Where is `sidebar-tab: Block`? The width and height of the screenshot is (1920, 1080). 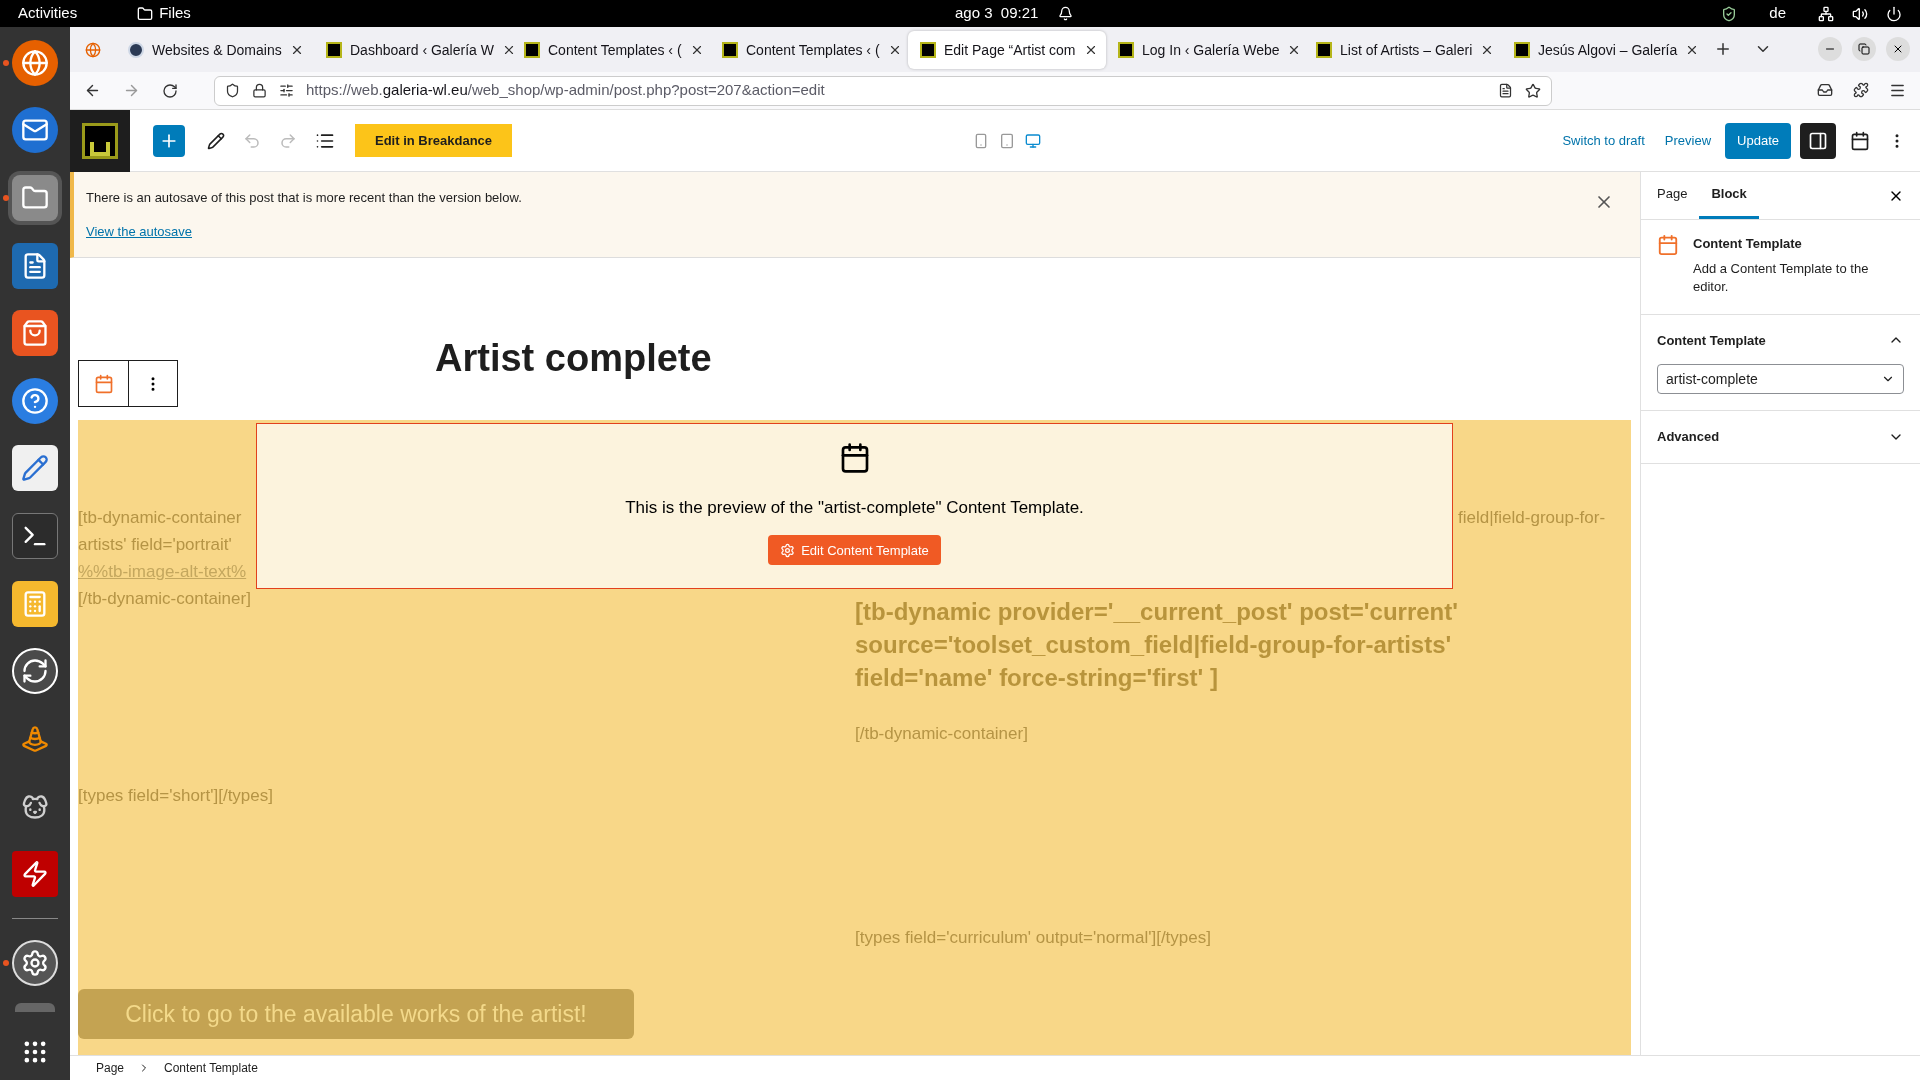
sidebar-tab: Block is located at coordinates (1729, 195).